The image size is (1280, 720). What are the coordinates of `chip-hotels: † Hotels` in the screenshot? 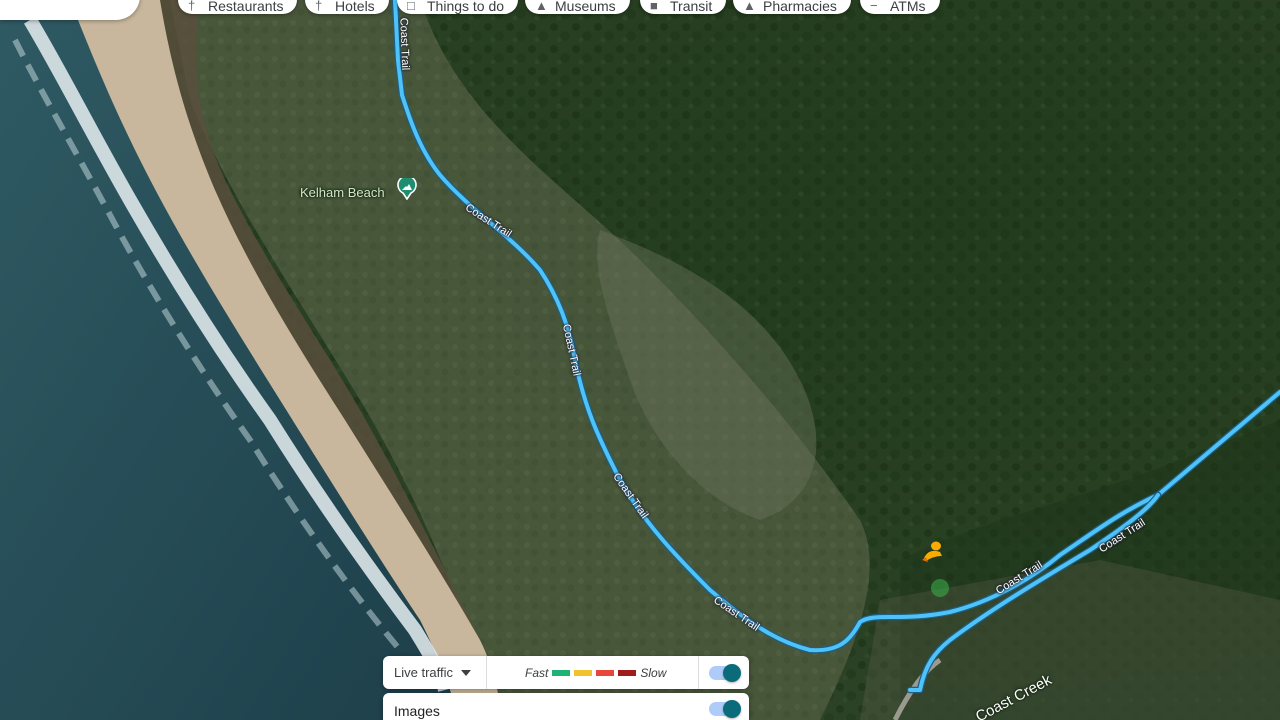 It's located at (347, 7).